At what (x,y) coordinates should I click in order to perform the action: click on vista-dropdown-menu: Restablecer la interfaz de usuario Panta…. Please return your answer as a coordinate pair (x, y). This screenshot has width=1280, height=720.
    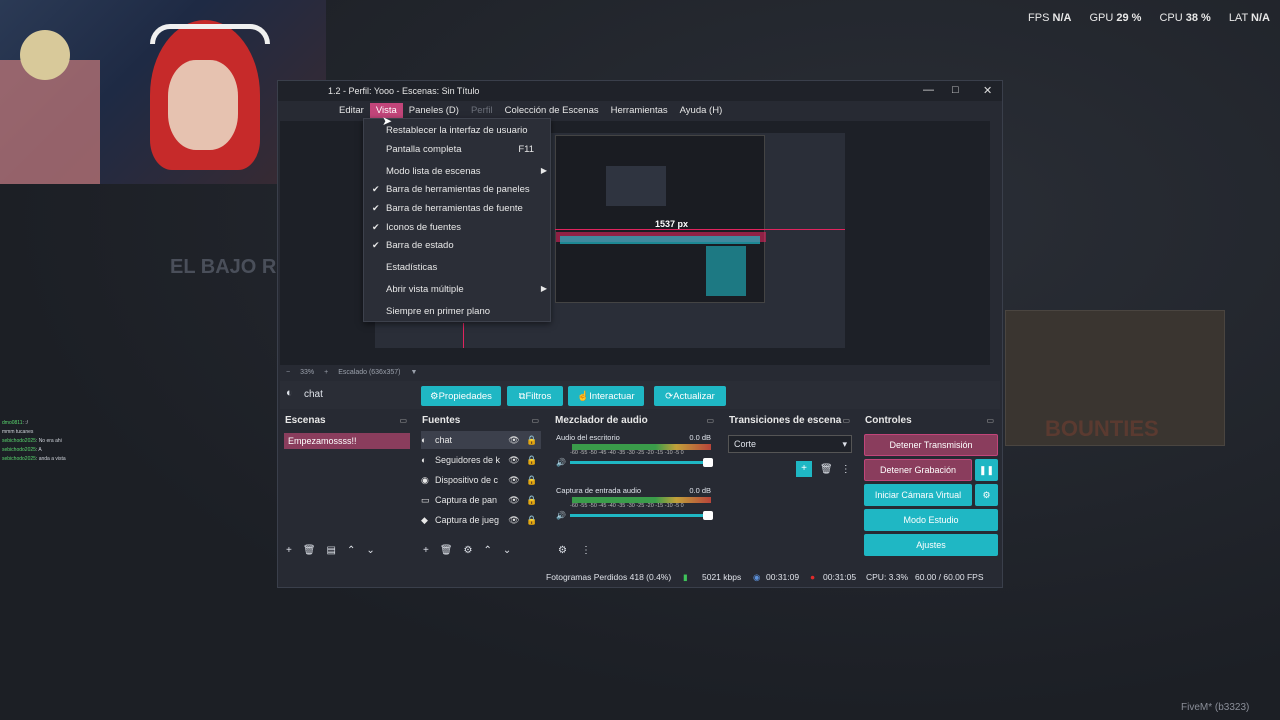
    Looking at the image, I should click on (457, 220).